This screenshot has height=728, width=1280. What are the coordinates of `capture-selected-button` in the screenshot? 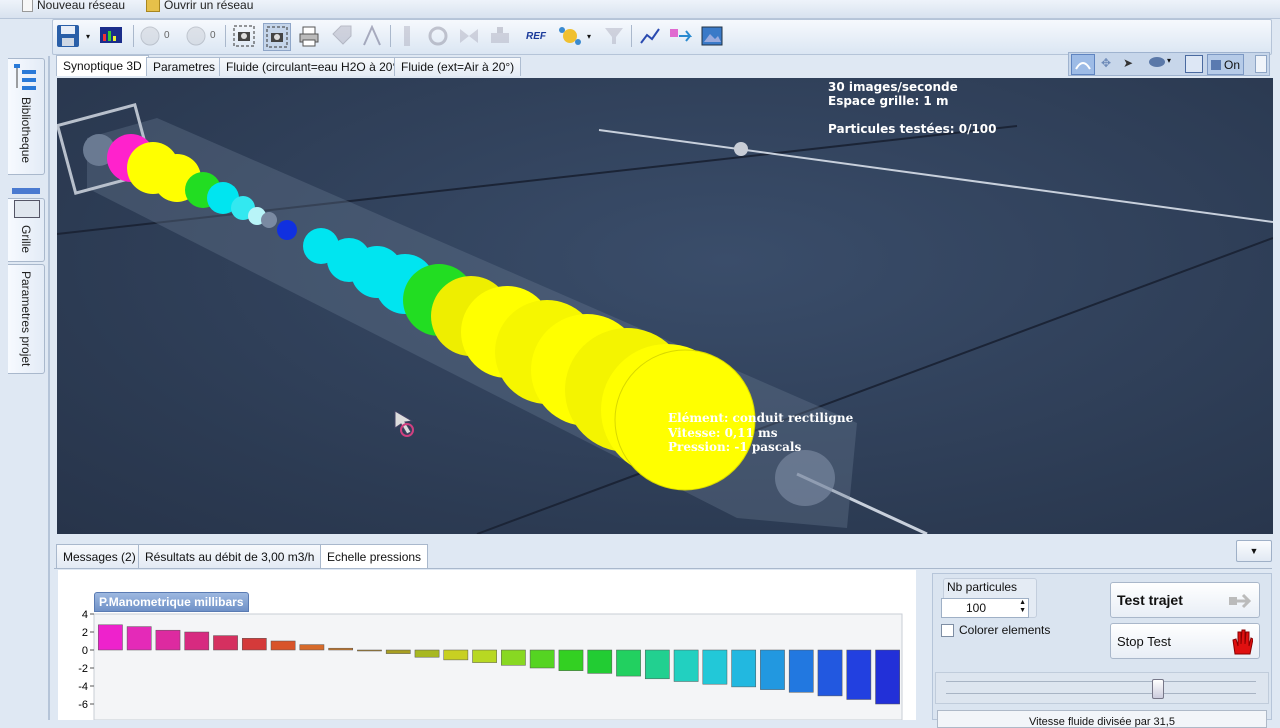 It's located at (277, 37).